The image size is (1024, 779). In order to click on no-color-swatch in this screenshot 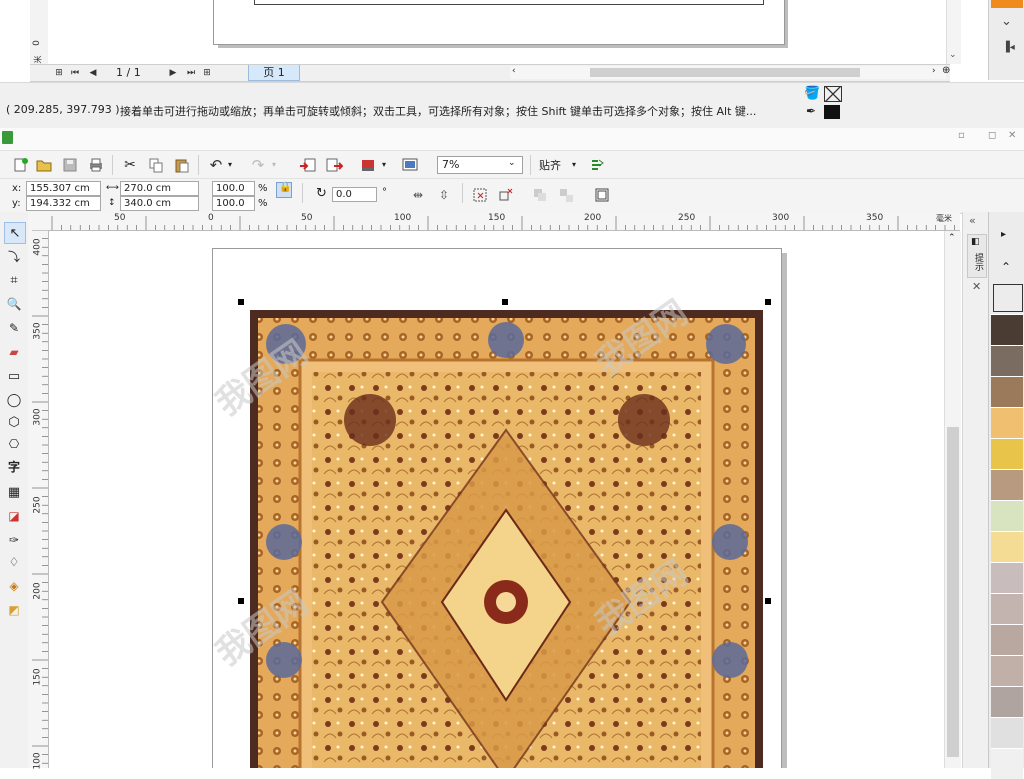, I will do `click(1008, 298)`.